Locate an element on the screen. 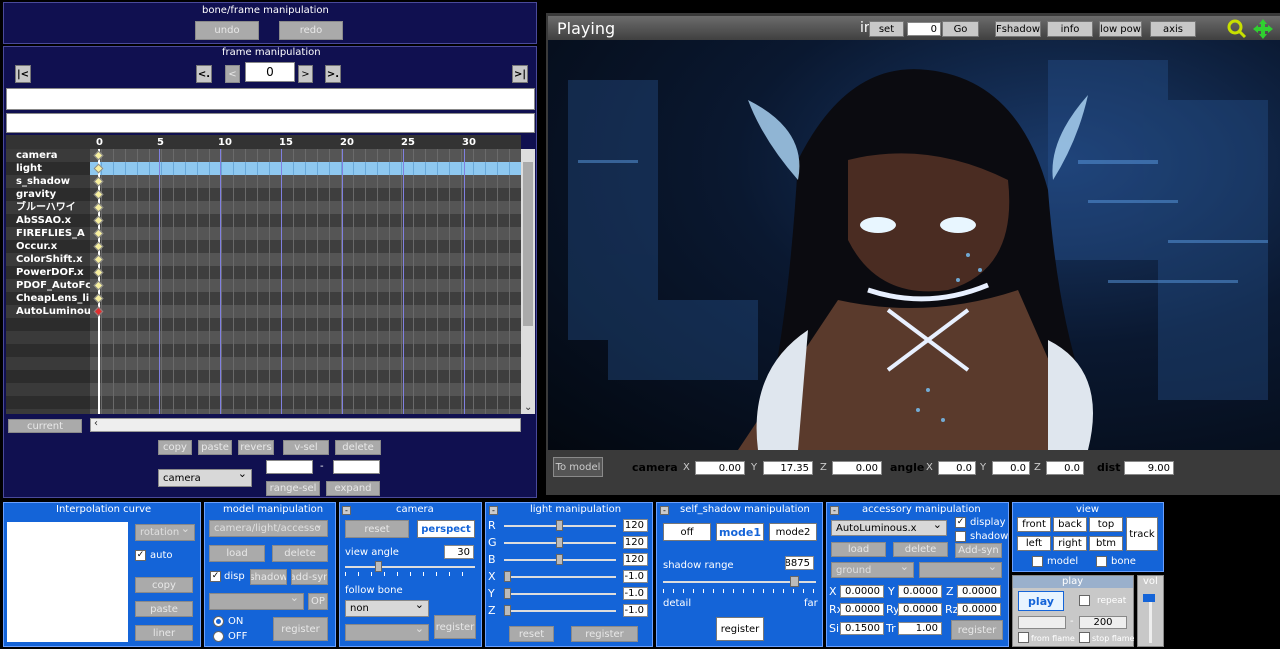 The width and height of the screenshot is (1280, 649). light-g-field: 120 is located at coordinates (635, 542).